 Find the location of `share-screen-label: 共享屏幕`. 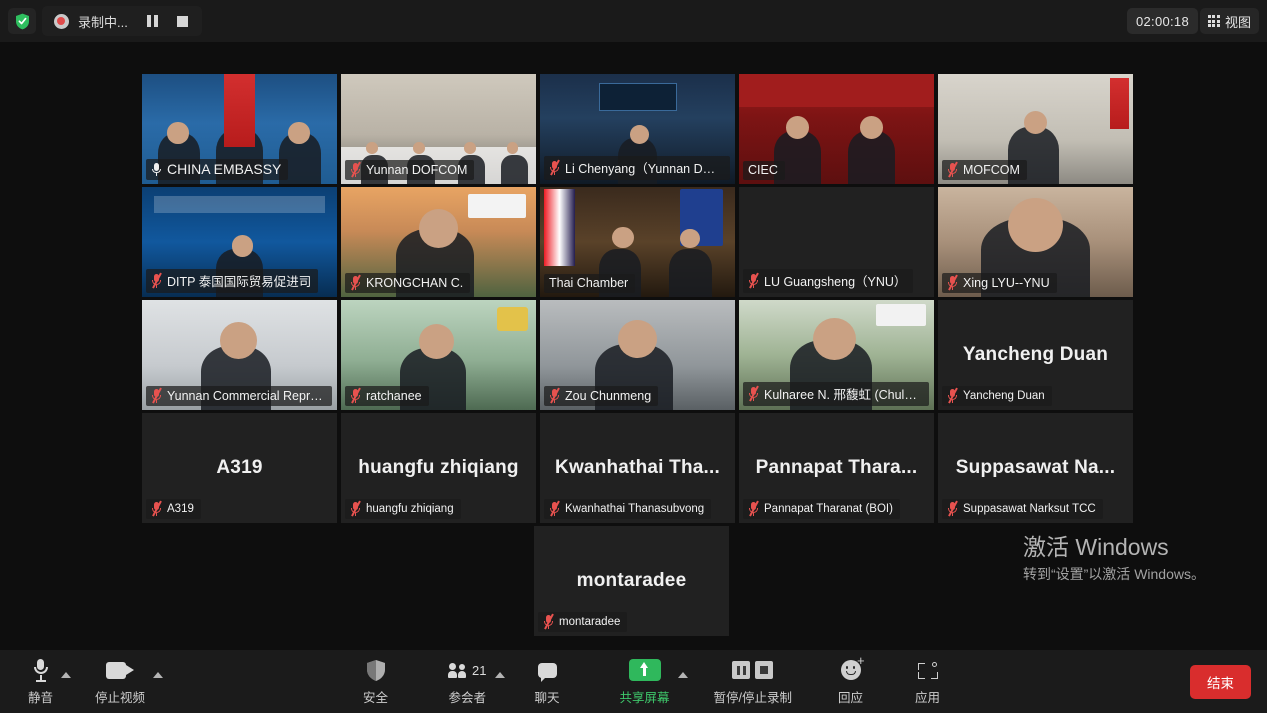

share-screen-label: 共享屏幕 is located at coordinates (644, 698).